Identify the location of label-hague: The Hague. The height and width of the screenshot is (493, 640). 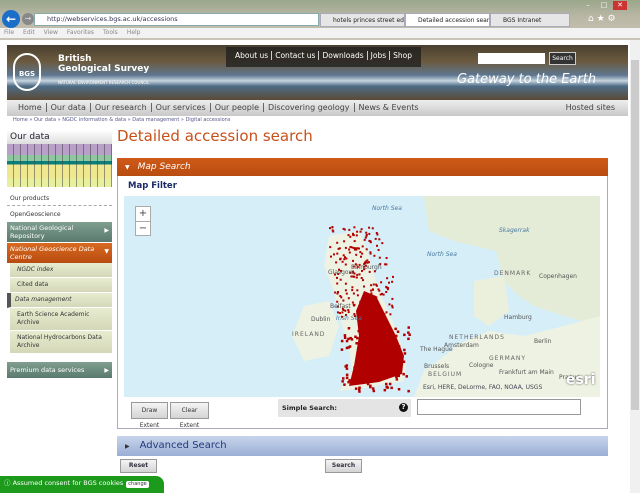
(436, 349).